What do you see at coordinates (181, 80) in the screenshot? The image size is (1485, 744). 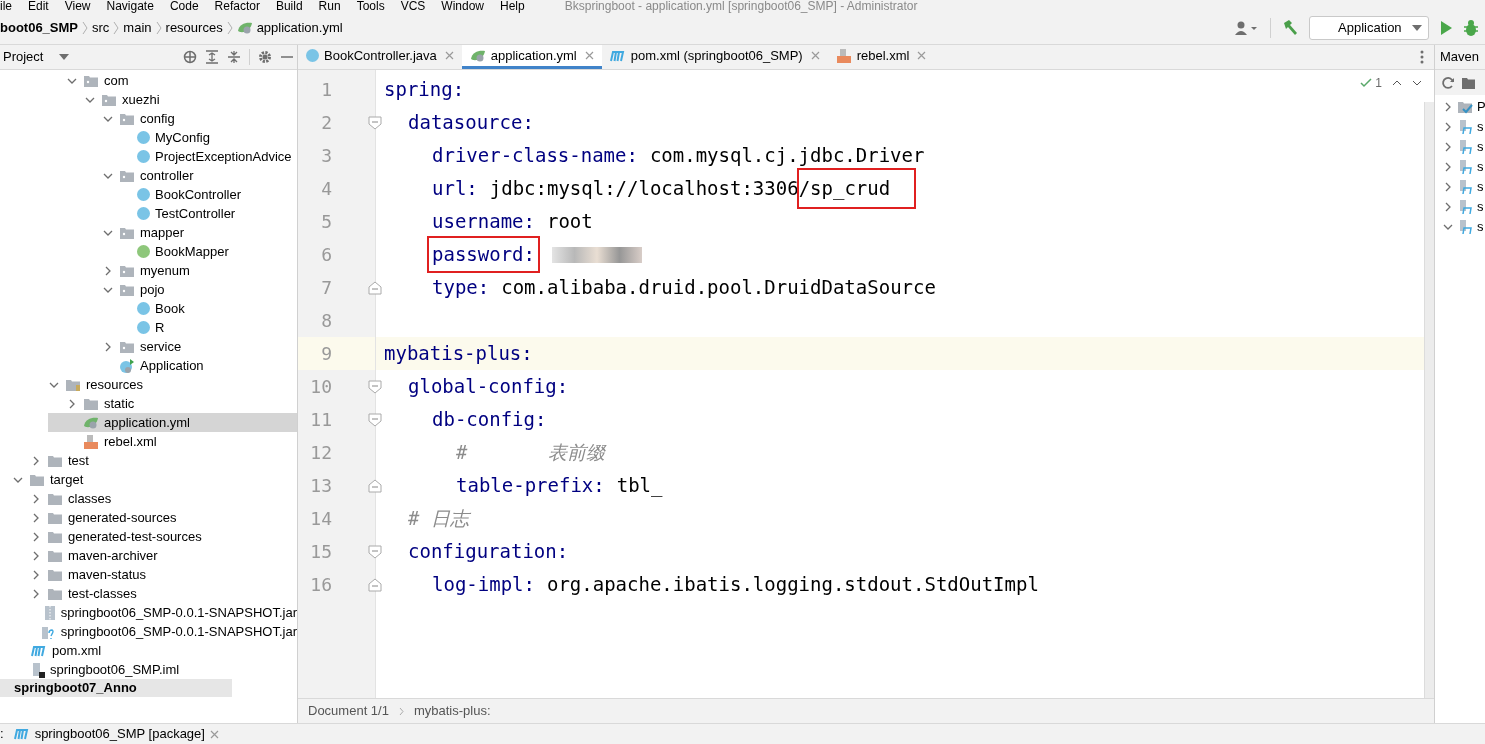 I see `tree-item: com` at bounding box center [181, 80].